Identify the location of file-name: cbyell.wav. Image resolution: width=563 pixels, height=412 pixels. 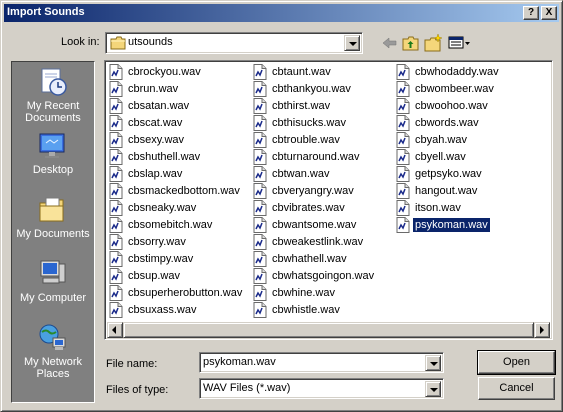
(440, 157).